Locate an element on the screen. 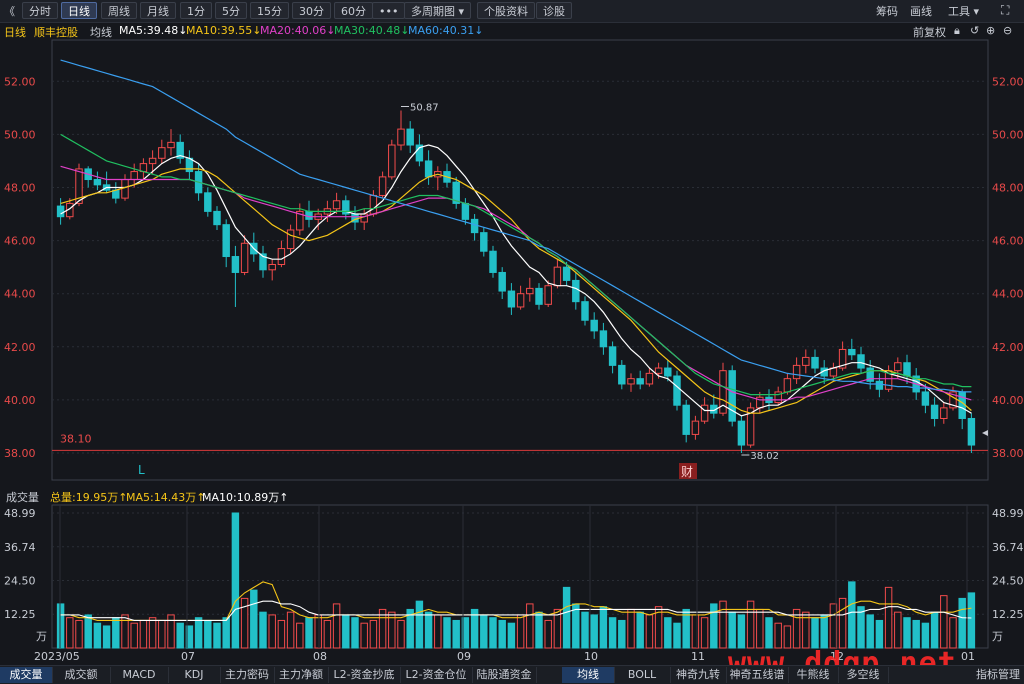 The width and height of the screenshot is (1024, 684). price-axis-label-left: 44.00 is located at coordinates (20, 294).